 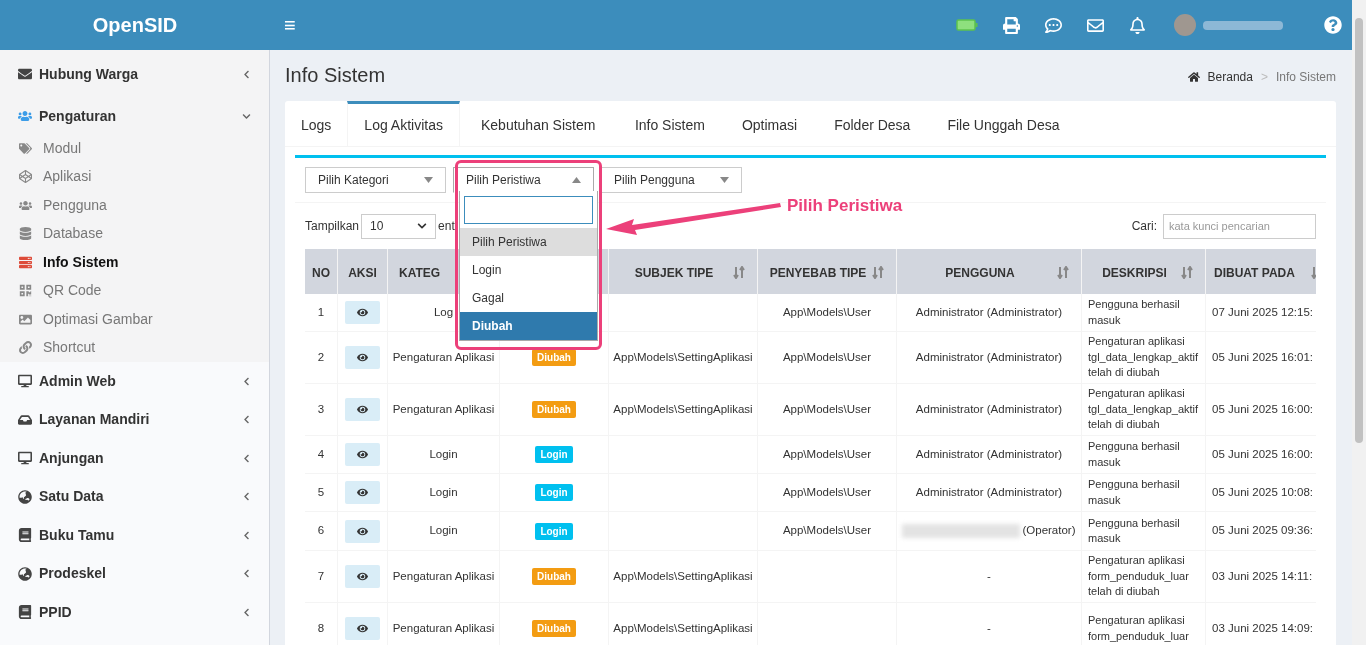 What do you see at coordinates (1263, 357) in the screenshot?
I see `table-cell-text: 05 Juni 2025 16:01:` at bounding box center [1263, 357].